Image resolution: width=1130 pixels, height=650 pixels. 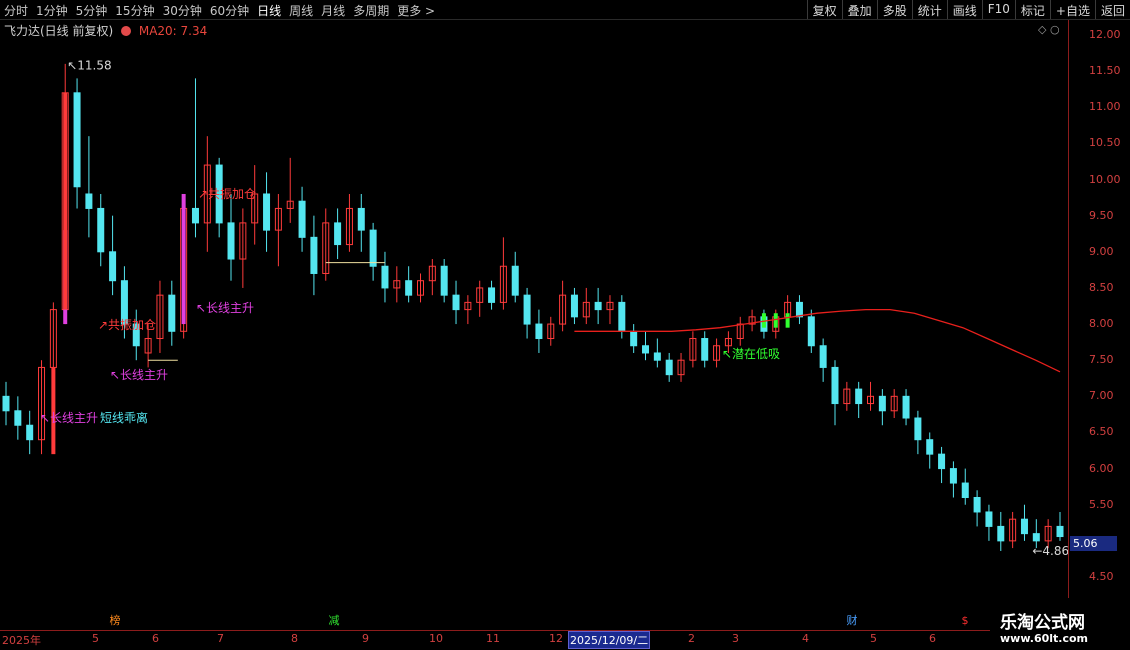 I want to click on event-marker-icon: 财, so click(x=852, y=621).